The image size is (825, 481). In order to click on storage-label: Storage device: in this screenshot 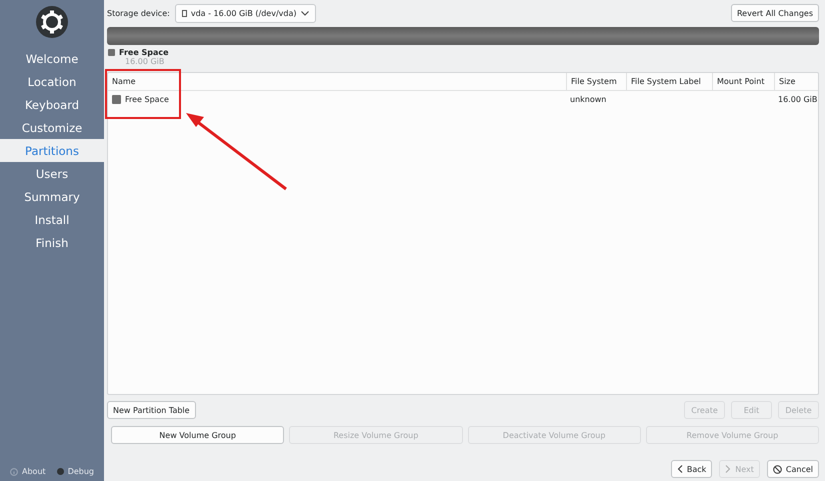, I will do `click(138, 13)`.